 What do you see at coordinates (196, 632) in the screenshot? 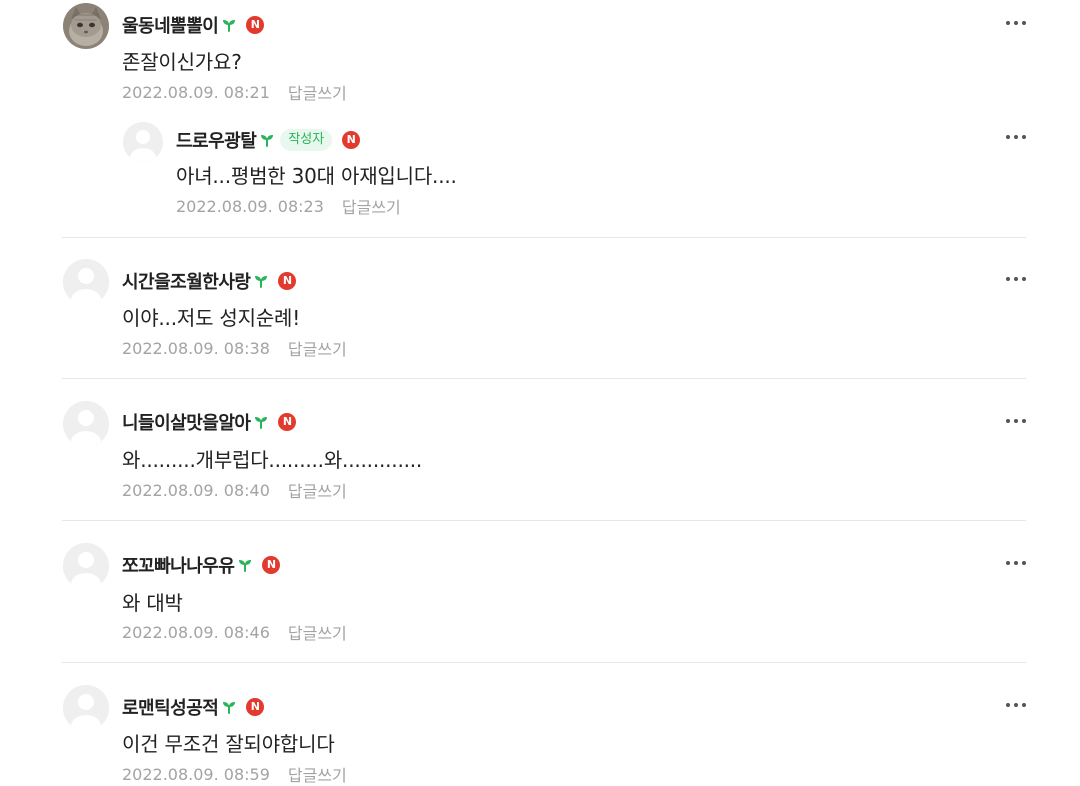
I see `comment-date: 2022.08.09. 08:46` at bounding box center [196, 632].